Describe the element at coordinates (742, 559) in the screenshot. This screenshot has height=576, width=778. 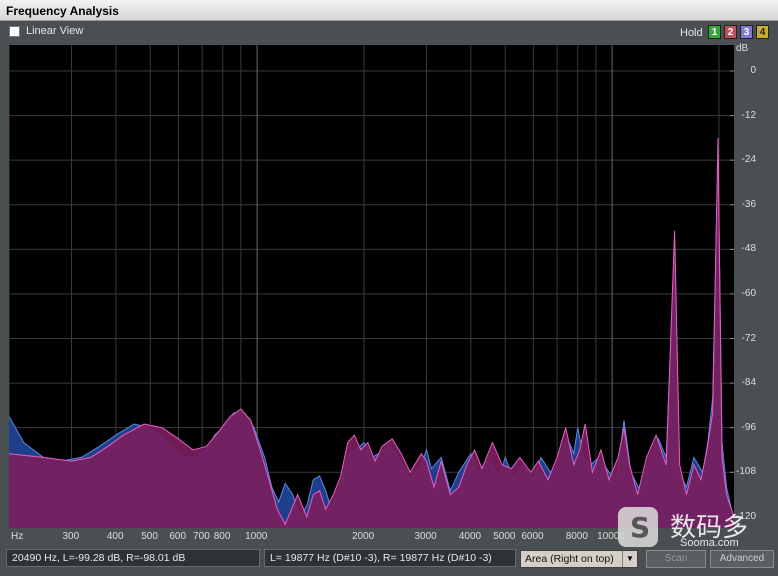
I see `advanced-button: Advanced` at that location.